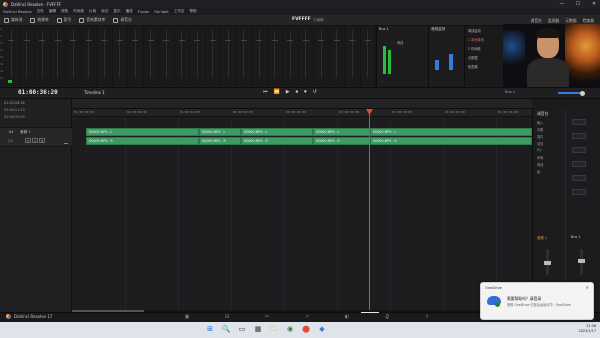 The height and width of the screenshot is (338, 600). I want to click on menu-item: 修剪, so click(64, 11).